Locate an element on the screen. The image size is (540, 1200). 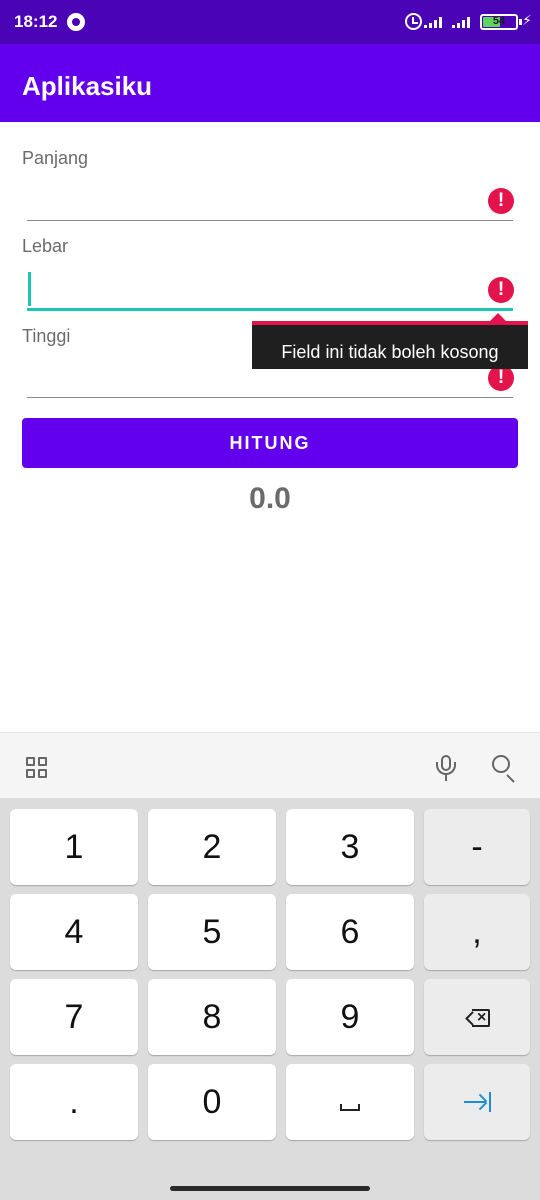
result-value: 0.0 is located at coordinates (270, 498).